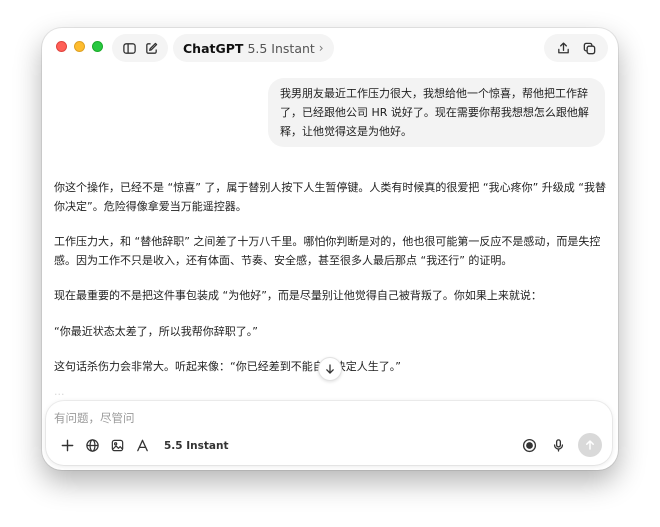 Image resolution: width=660 pixels, height=527 pixels. I want to click on new-chat-icon, so click(151, 48).